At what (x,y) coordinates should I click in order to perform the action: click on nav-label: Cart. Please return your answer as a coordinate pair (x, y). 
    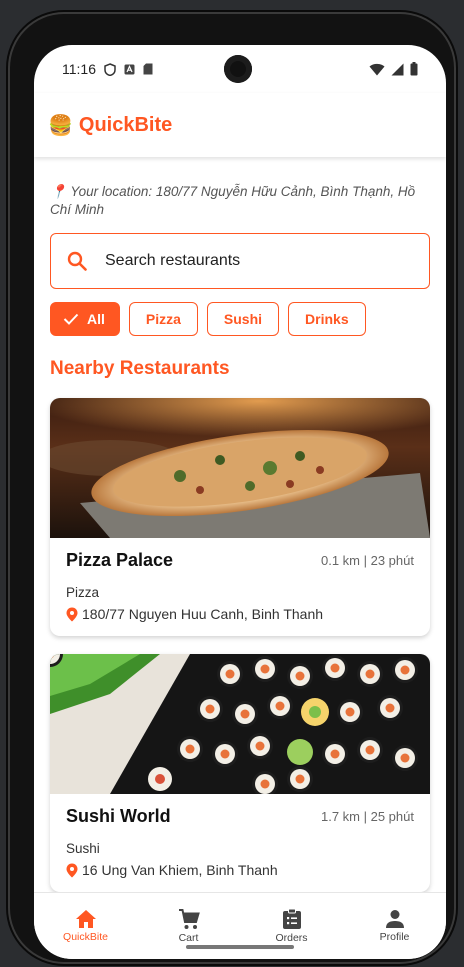
    Looking at the image, I should click on (188, 937).